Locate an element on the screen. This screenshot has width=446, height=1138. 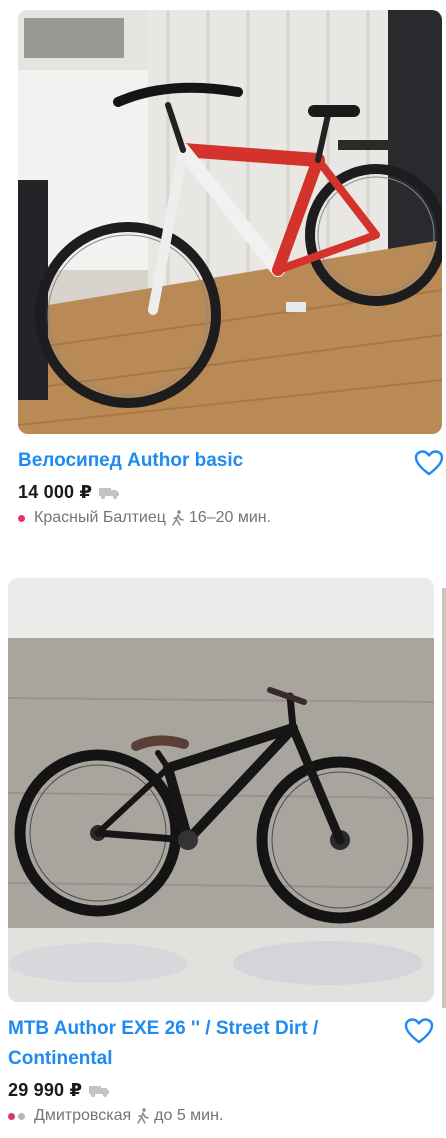
listing-title: Велосипед Author basic is located at coordinates (212, 461).